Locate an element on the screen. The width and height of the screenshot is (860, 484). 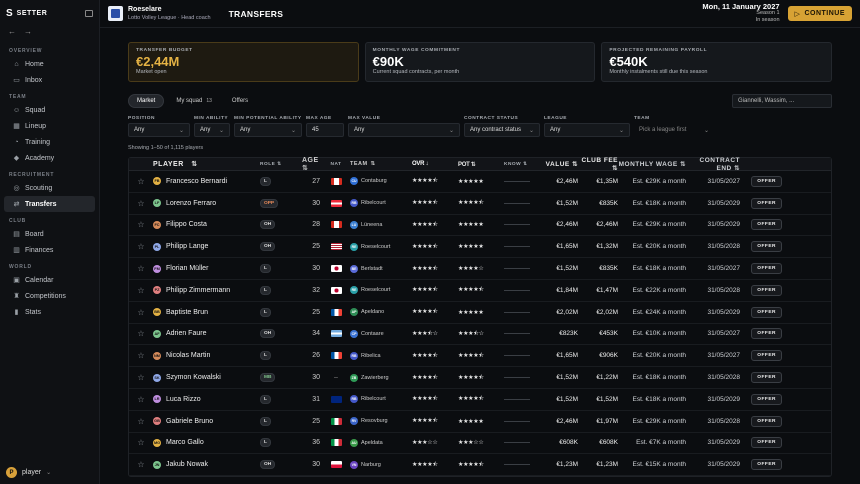
player-name: Filippo Costa is located at coordinates (186, 224).